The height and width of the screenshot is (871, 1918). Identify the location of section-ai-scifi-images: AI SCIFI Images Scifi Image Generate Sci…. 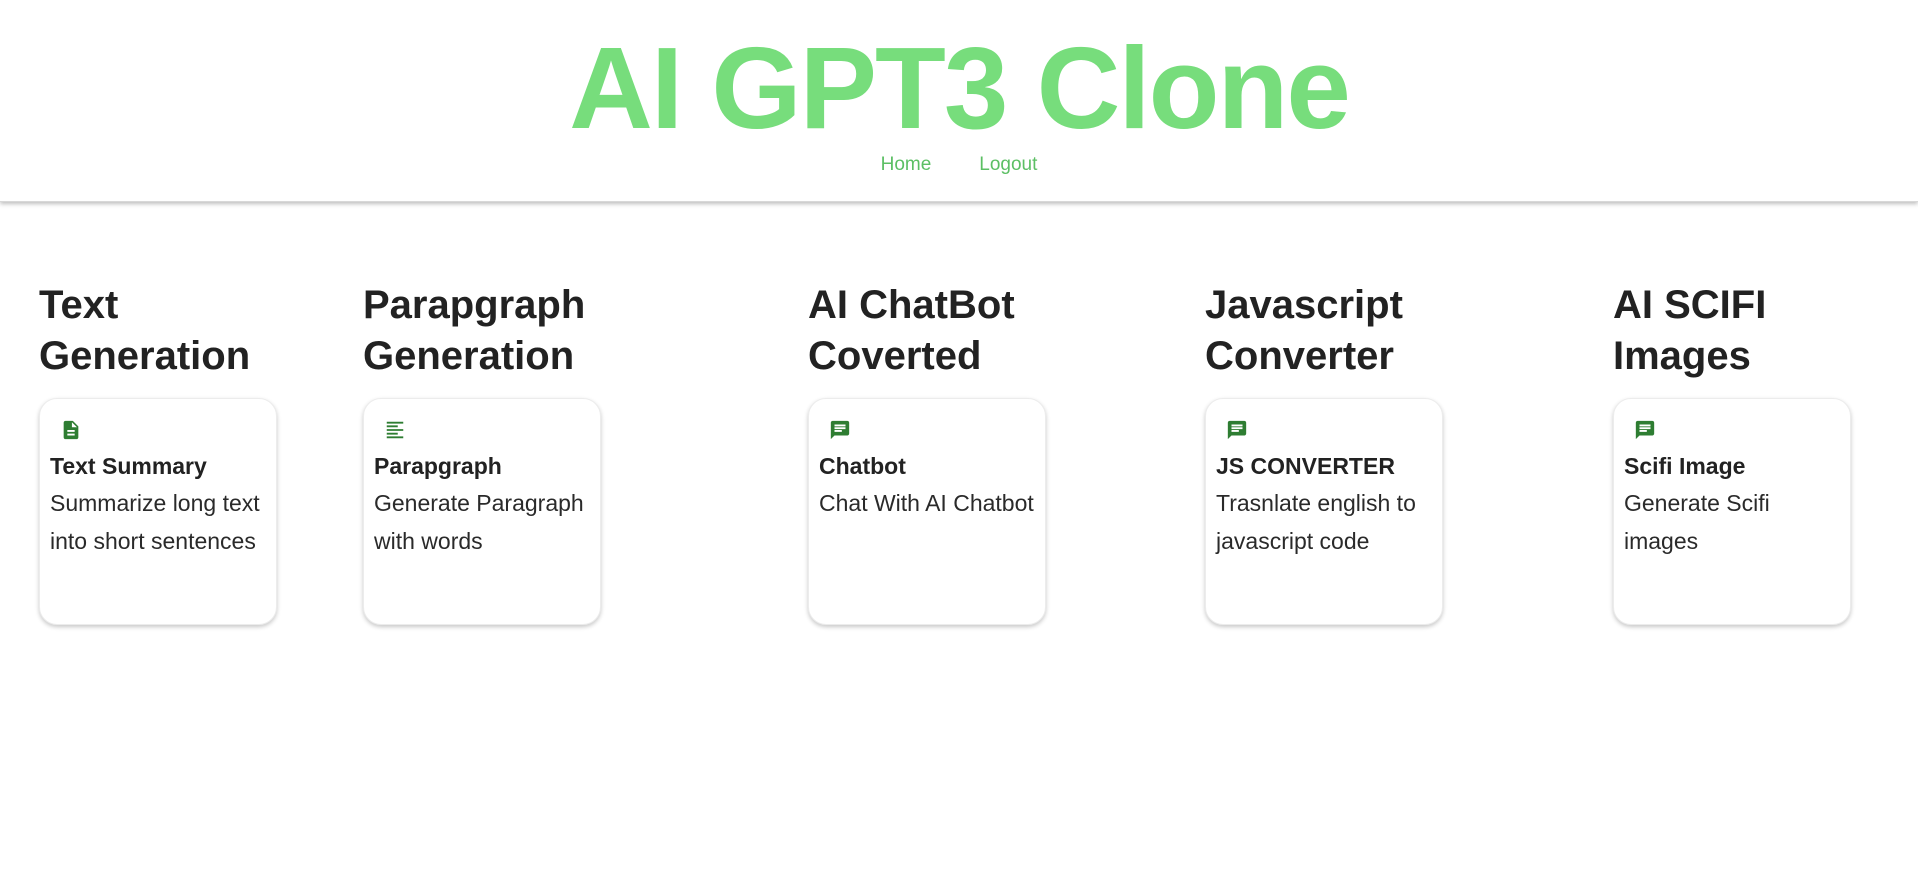
(1743, 452).